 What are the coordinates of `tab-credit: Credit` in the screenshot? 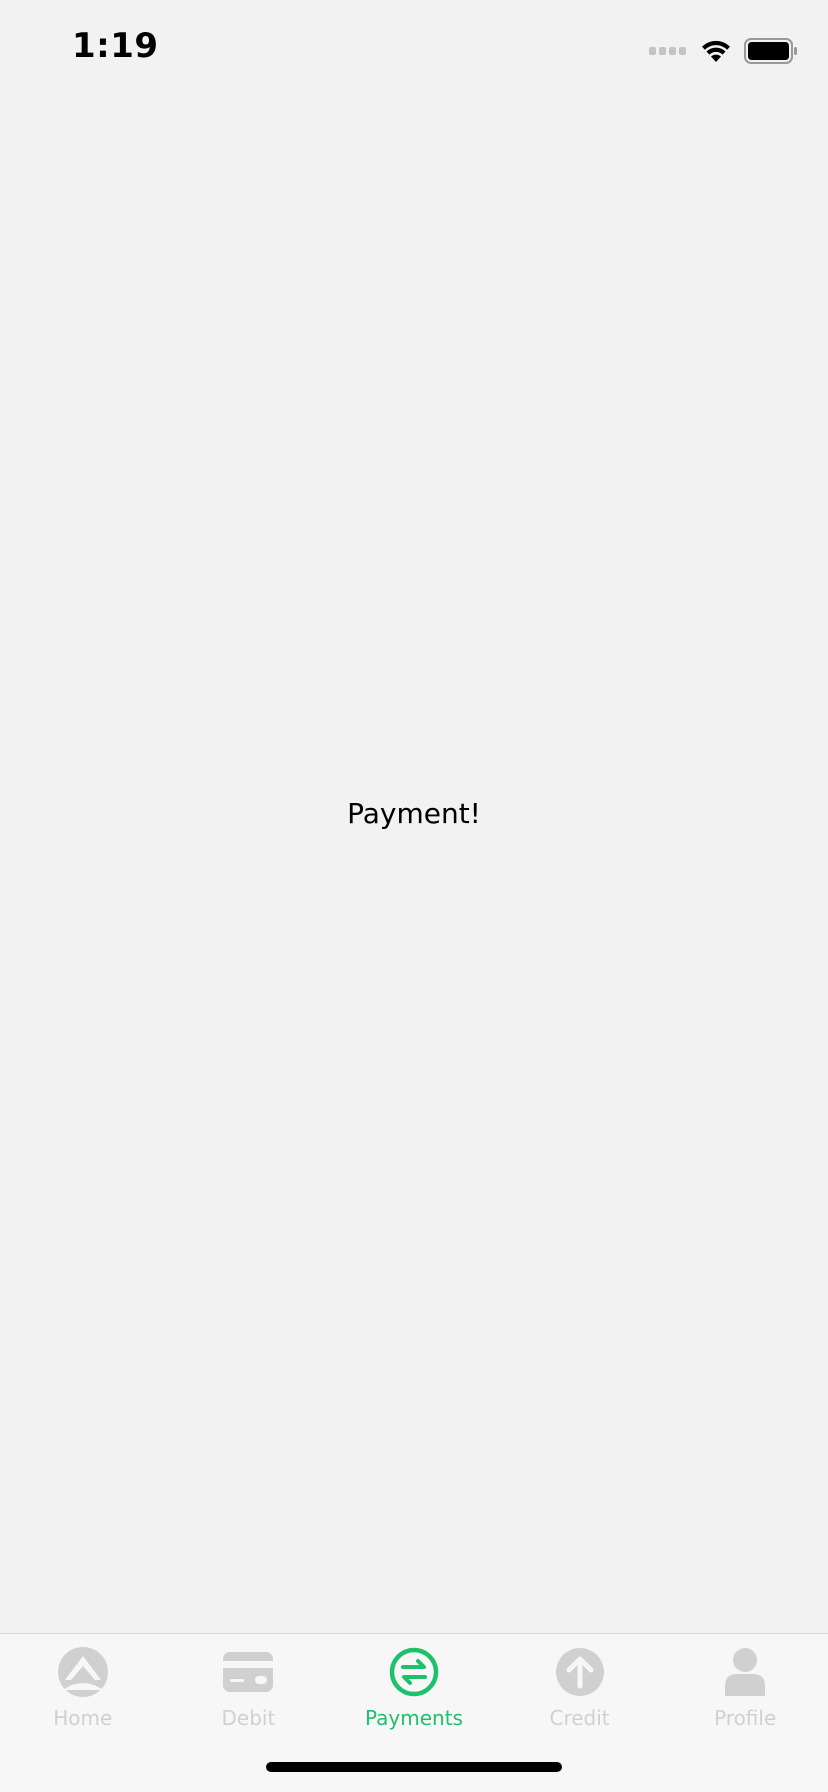 It's located at (580, 1689).